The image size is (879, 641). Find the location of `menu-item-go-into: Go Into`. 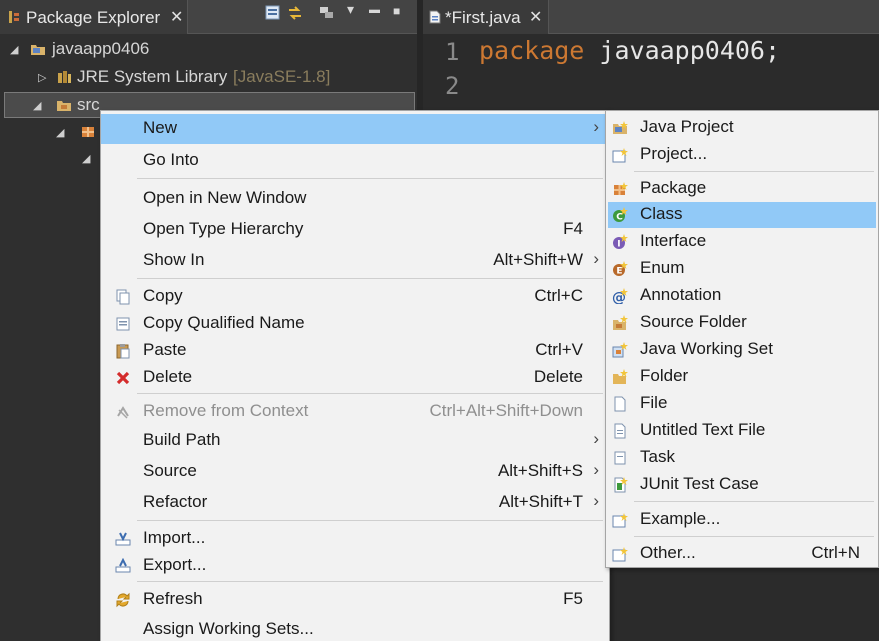

menu-item-go-into: Go Into is located at coordinates (355, 161).